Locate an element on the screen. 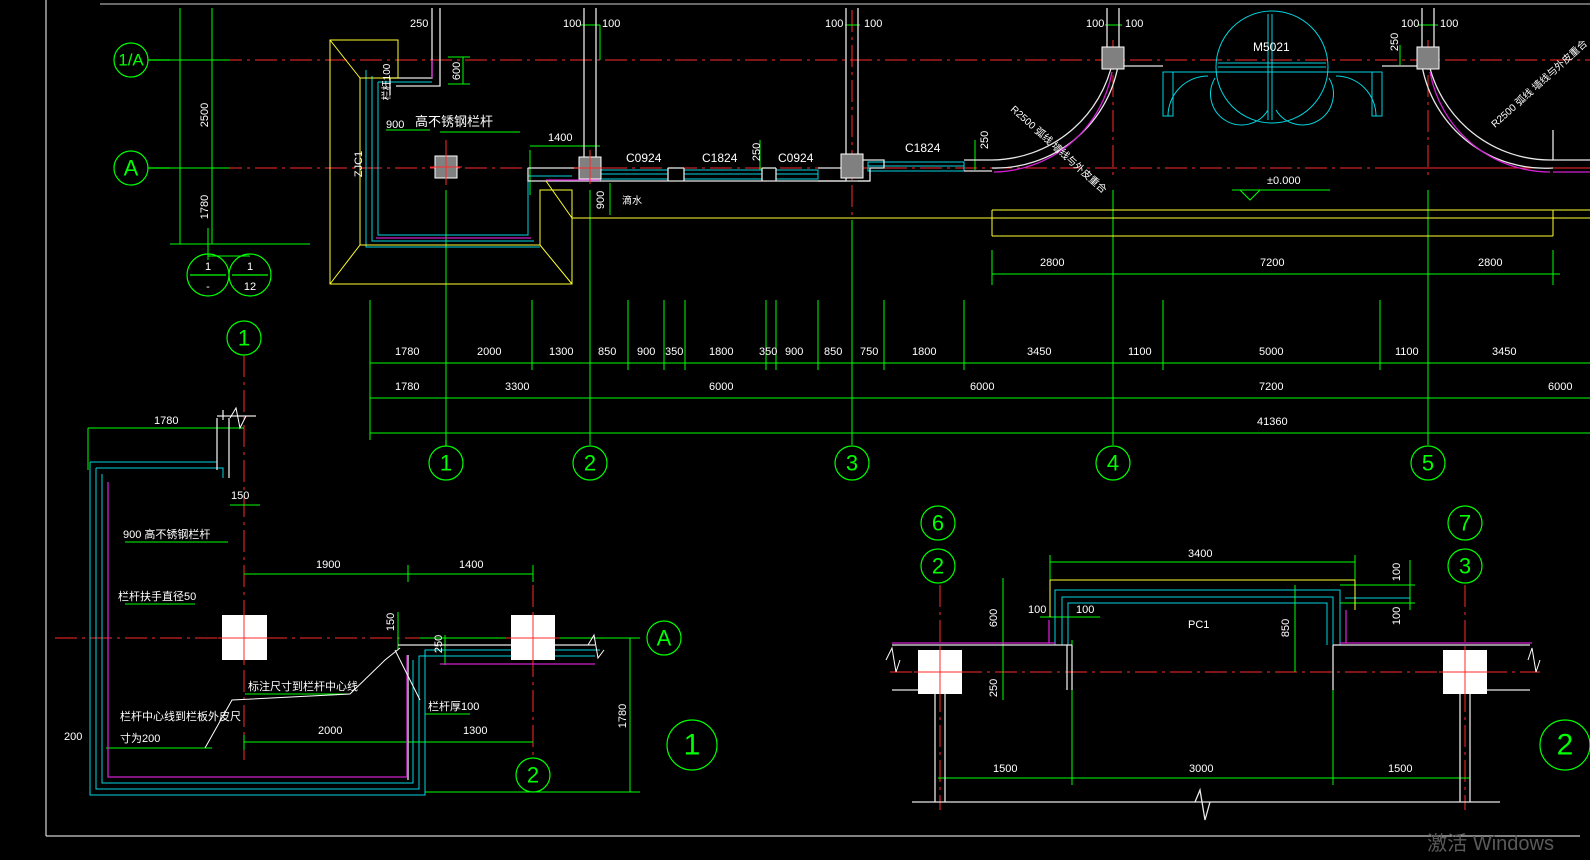 The width and height of the screenshot is (1590, 860). railing-label: 高不锈钢栏杆 is located at coordinates (454, 121).